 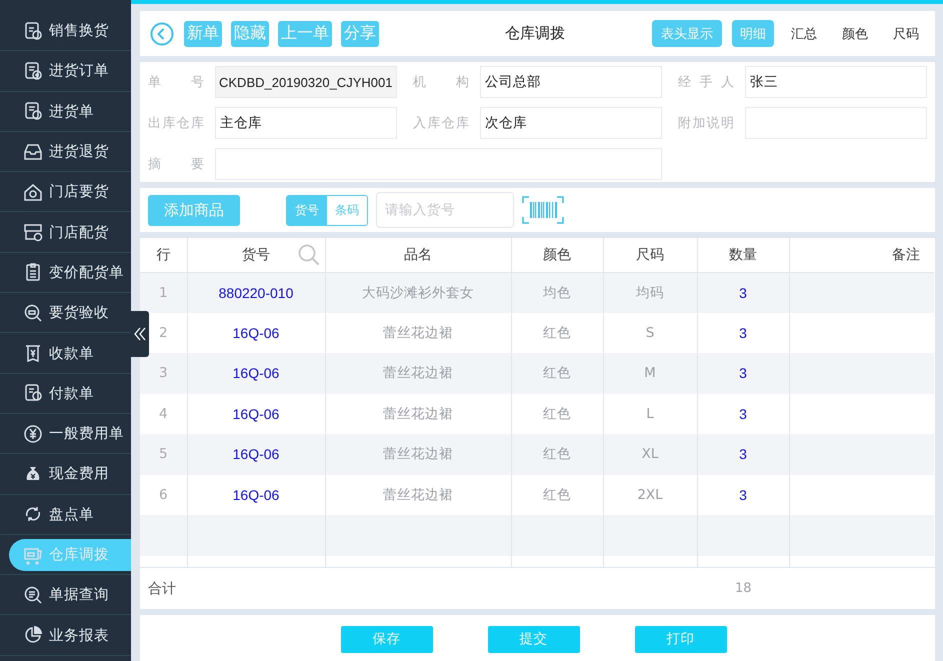 What do you see at coordinates (33, 393) in the screenshot?
I see `document-coin-icon` at bounding box center [33, 393].